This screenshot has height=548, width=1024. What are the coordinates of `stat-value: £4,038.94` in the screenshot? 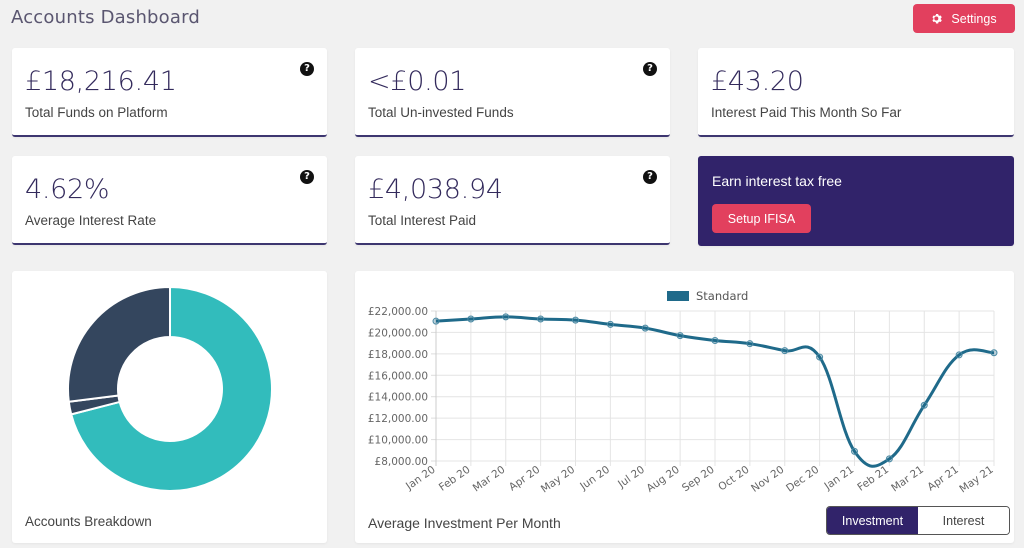 It's located at (435, 189).